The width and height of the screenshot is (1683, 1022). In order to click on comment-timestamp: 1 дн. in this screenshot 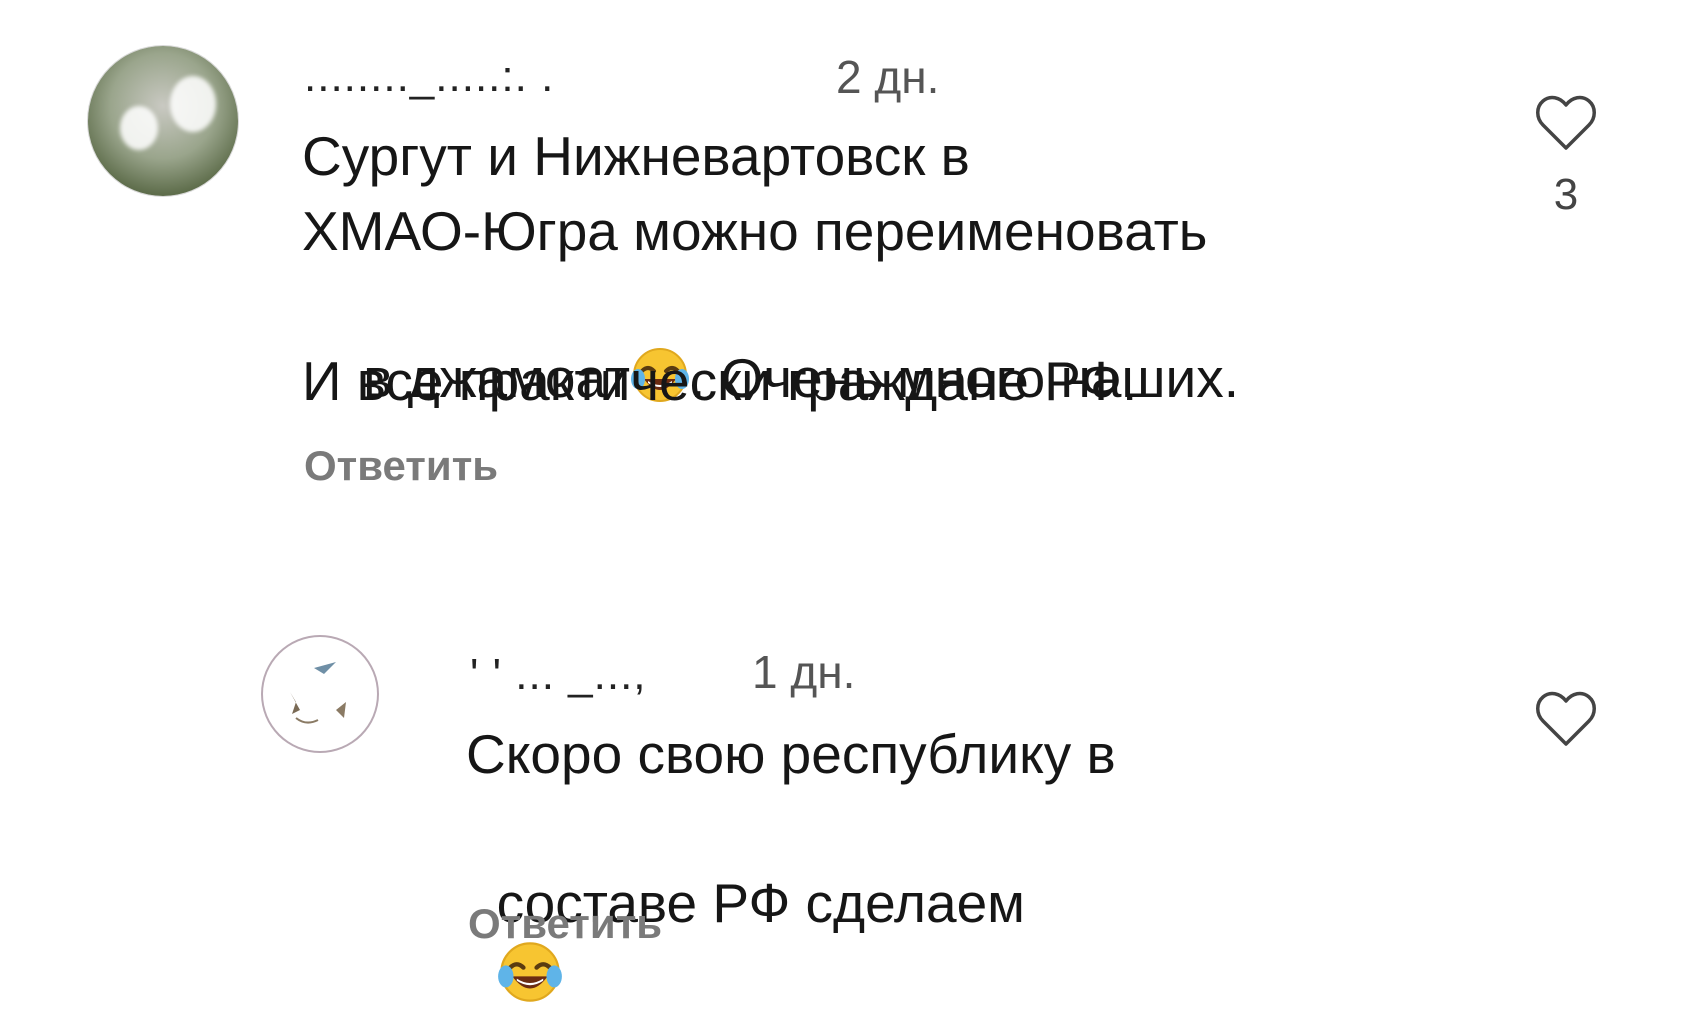, I will do `click(804, 672)`.